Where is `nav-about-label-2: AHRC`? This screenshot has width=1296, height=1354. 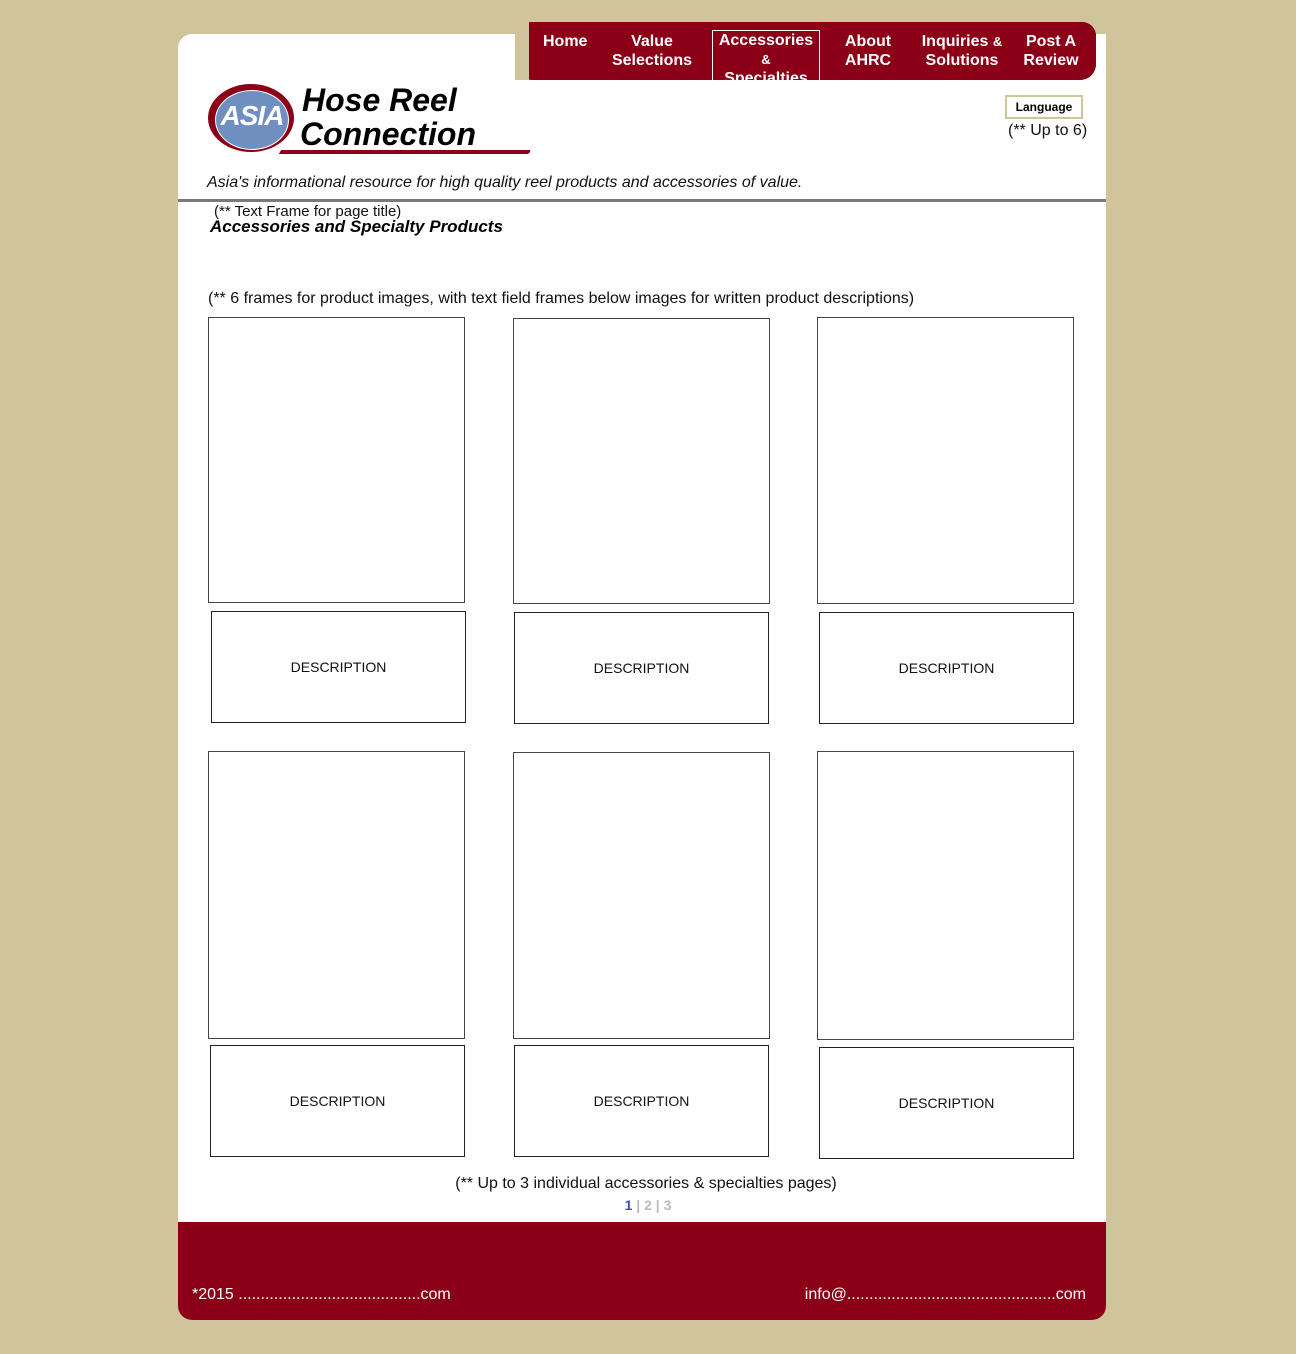
nav-about-label-2: AHRC is located at coordinates (868, 60).